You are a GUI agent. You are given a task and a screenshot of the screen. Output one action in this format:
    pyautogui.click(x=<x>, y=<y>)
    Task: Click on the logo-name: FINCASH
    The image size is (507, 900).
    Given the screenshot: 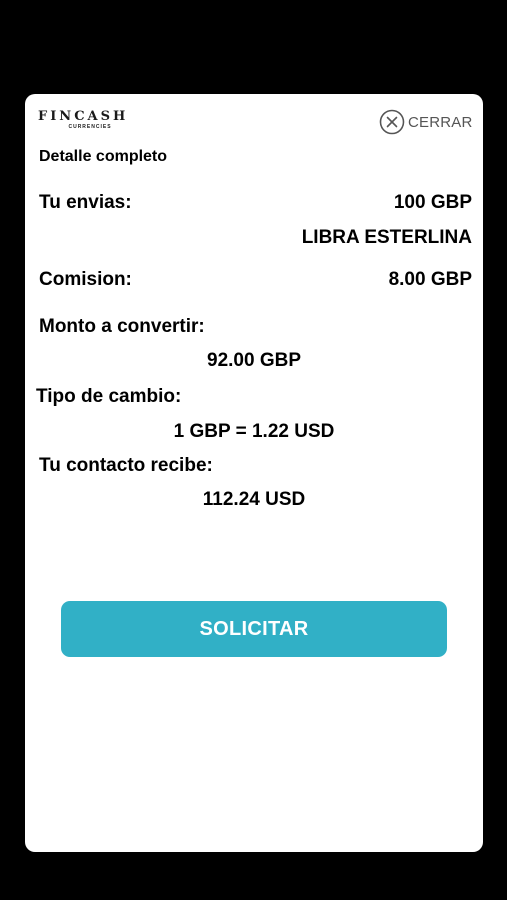 What is the action you would take?
    pyautogui.click(x=83, y=116)
    